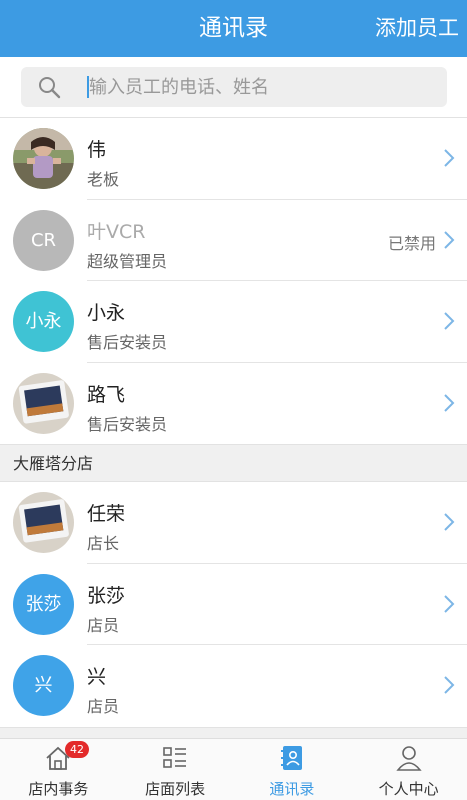 The width and height of the screenshot is (467, 800). Describe the element at coordinates (43, 240) in the screenshot. I see `avatar: CR` at that location.